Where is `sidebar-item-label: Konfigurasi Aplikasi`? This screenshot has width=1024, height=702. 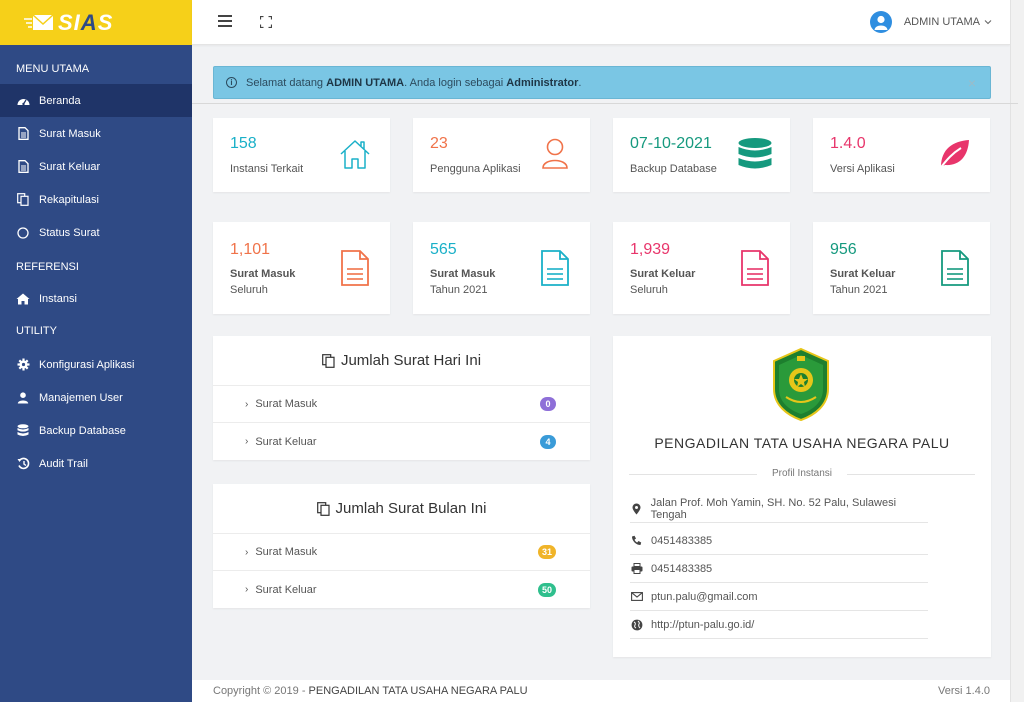 sidebar-item-label: Konfigurasi Aplikasi is located at coordinates (87, 364).